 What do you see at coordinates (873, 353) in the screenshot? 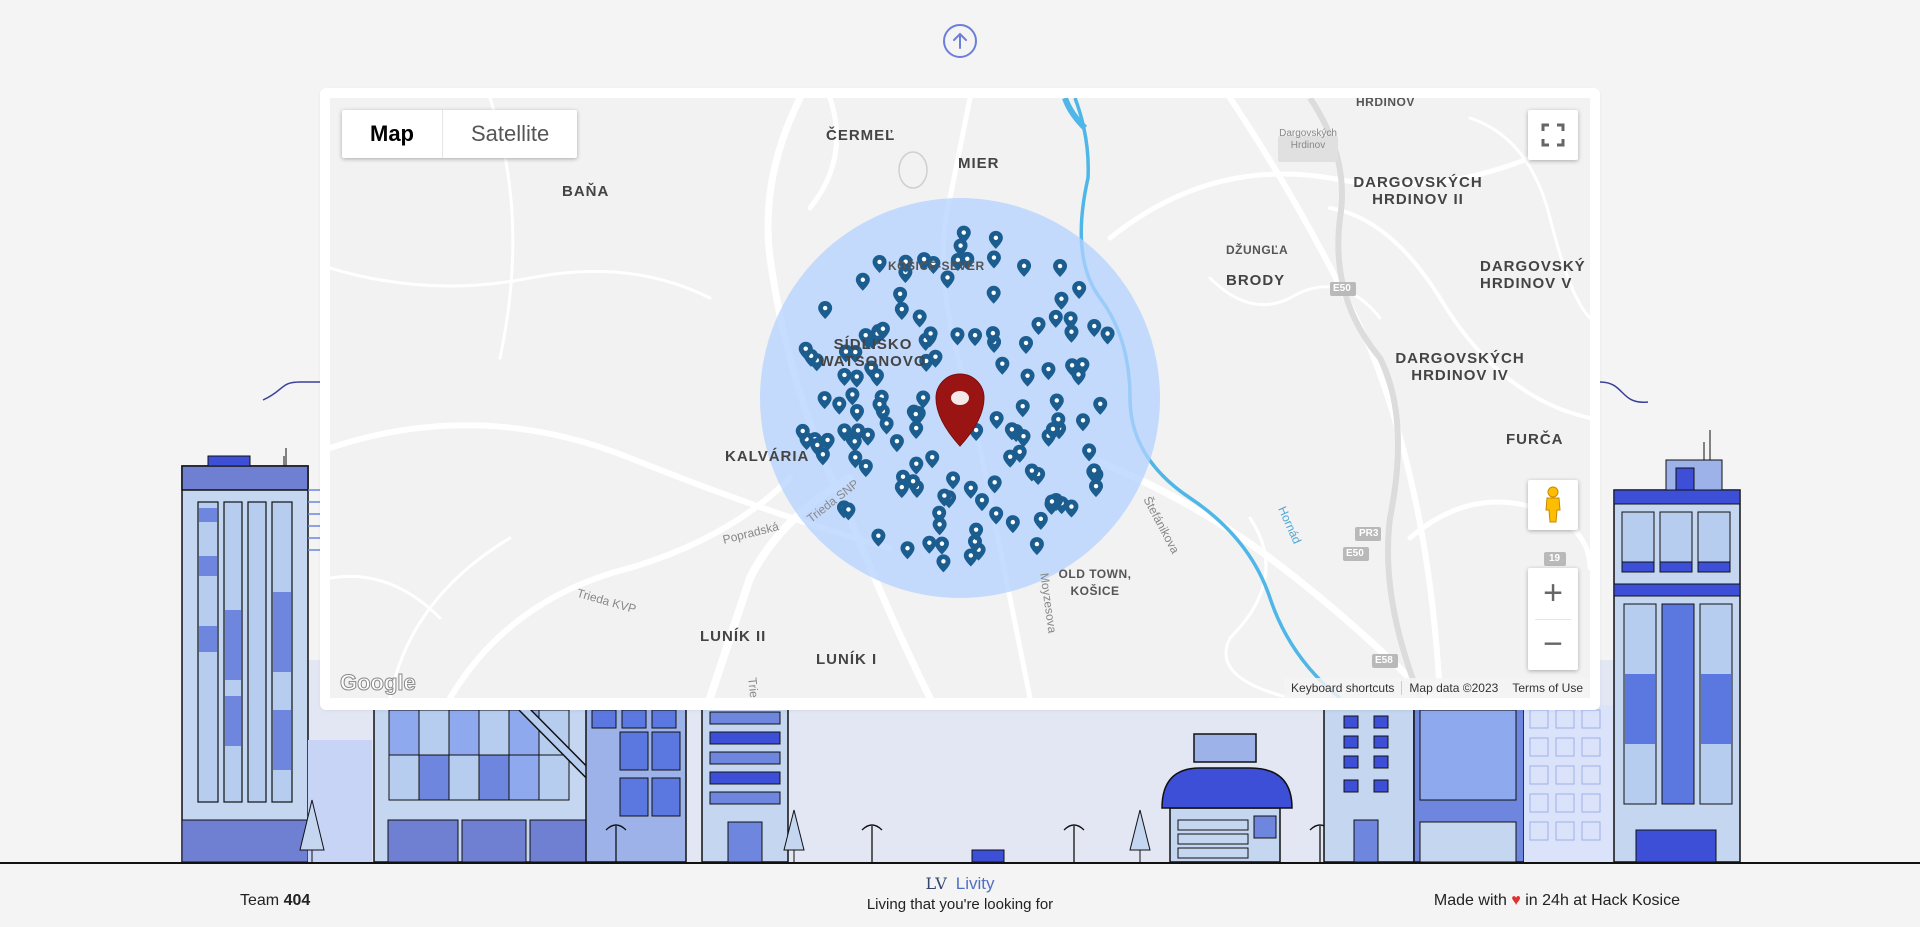
I see `place-label-sidlisko-watsonovo: SÍDLISKO WATSONOVO` at bounding box center [873, 353].